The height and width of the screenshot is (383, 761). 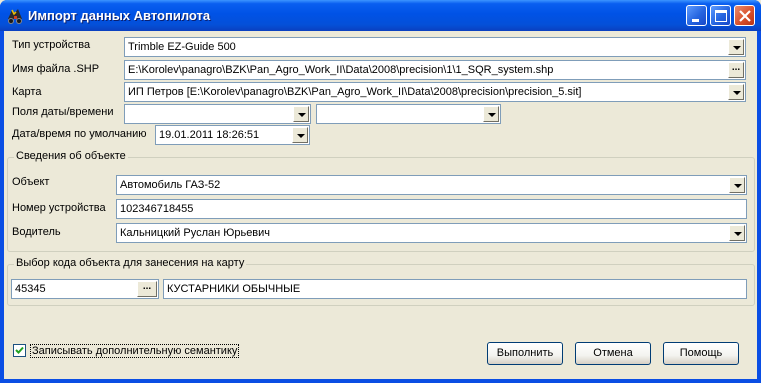 I want to click on default-datetime-value: 19.01.2011 18:26:51, so click(x=209, y=135).